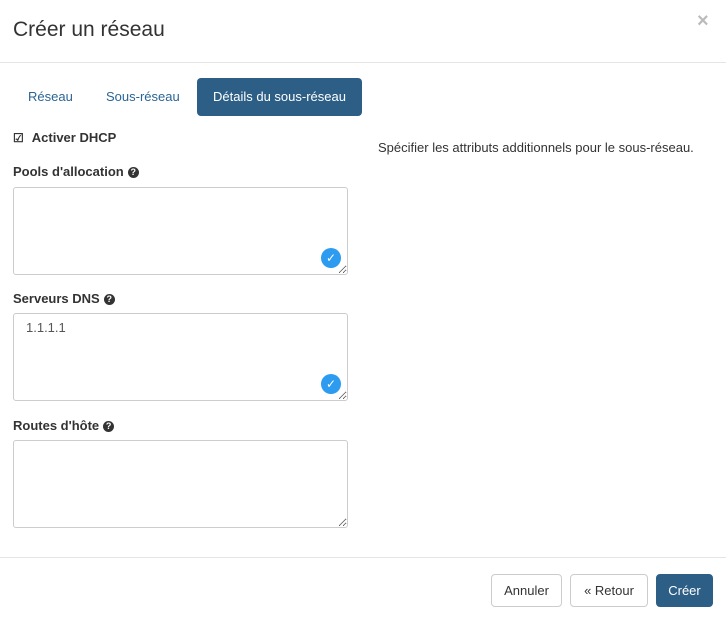 The height and width of the screenshot is (621, 726). Describe the element at coordinates (180, 357) in the screenshot. I see `dns-input: 1.1.1.1` at that location.